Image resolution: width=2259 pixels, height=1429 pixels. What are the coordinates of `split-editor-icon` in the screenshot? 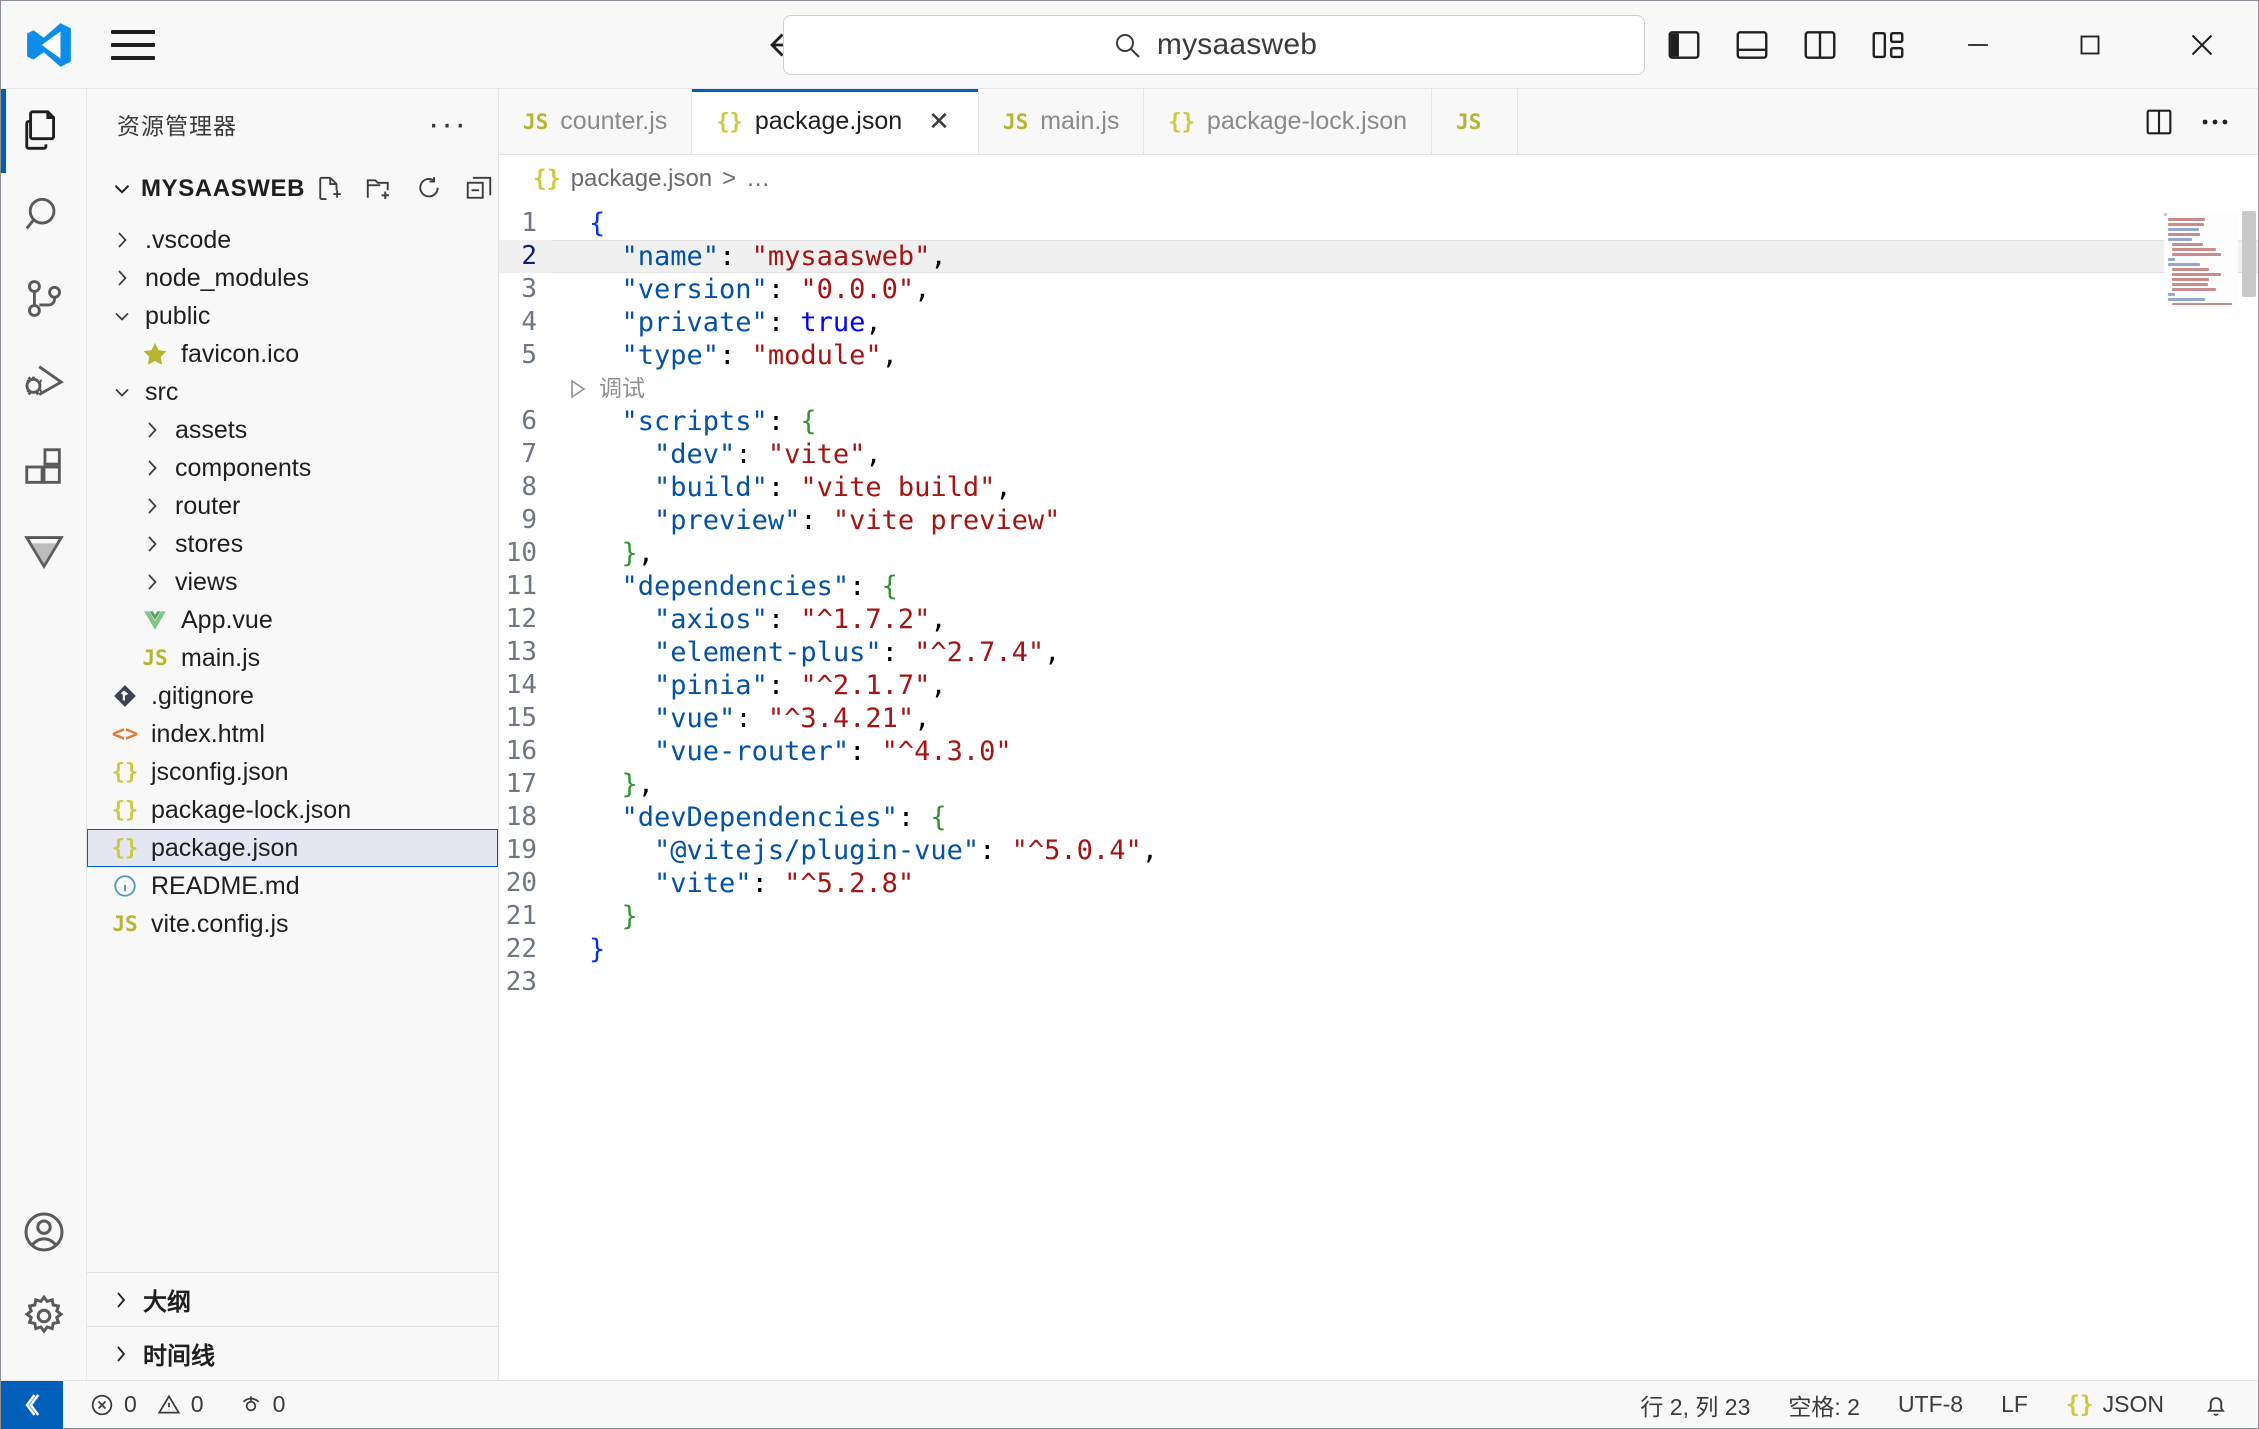 It's located at (2159, 122).